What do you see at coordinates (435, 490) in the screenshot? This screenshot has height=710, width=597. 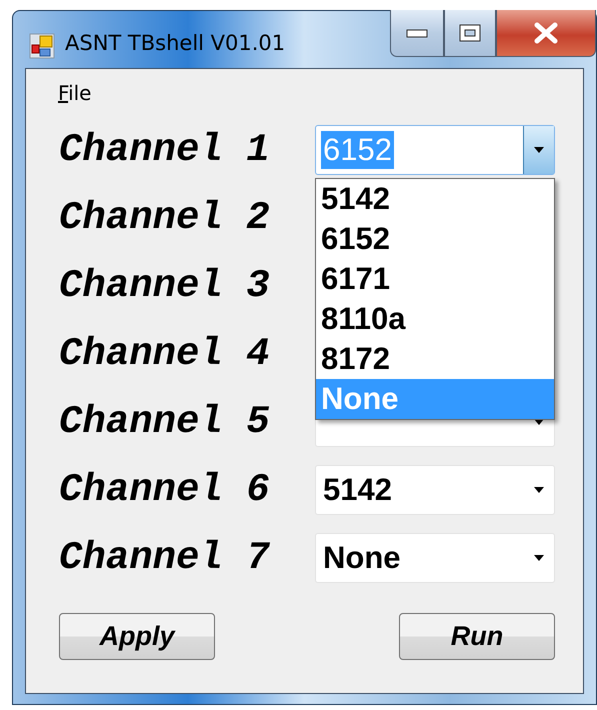 I see `channel-dropdown: 5142` at bounding box center [435, 490].